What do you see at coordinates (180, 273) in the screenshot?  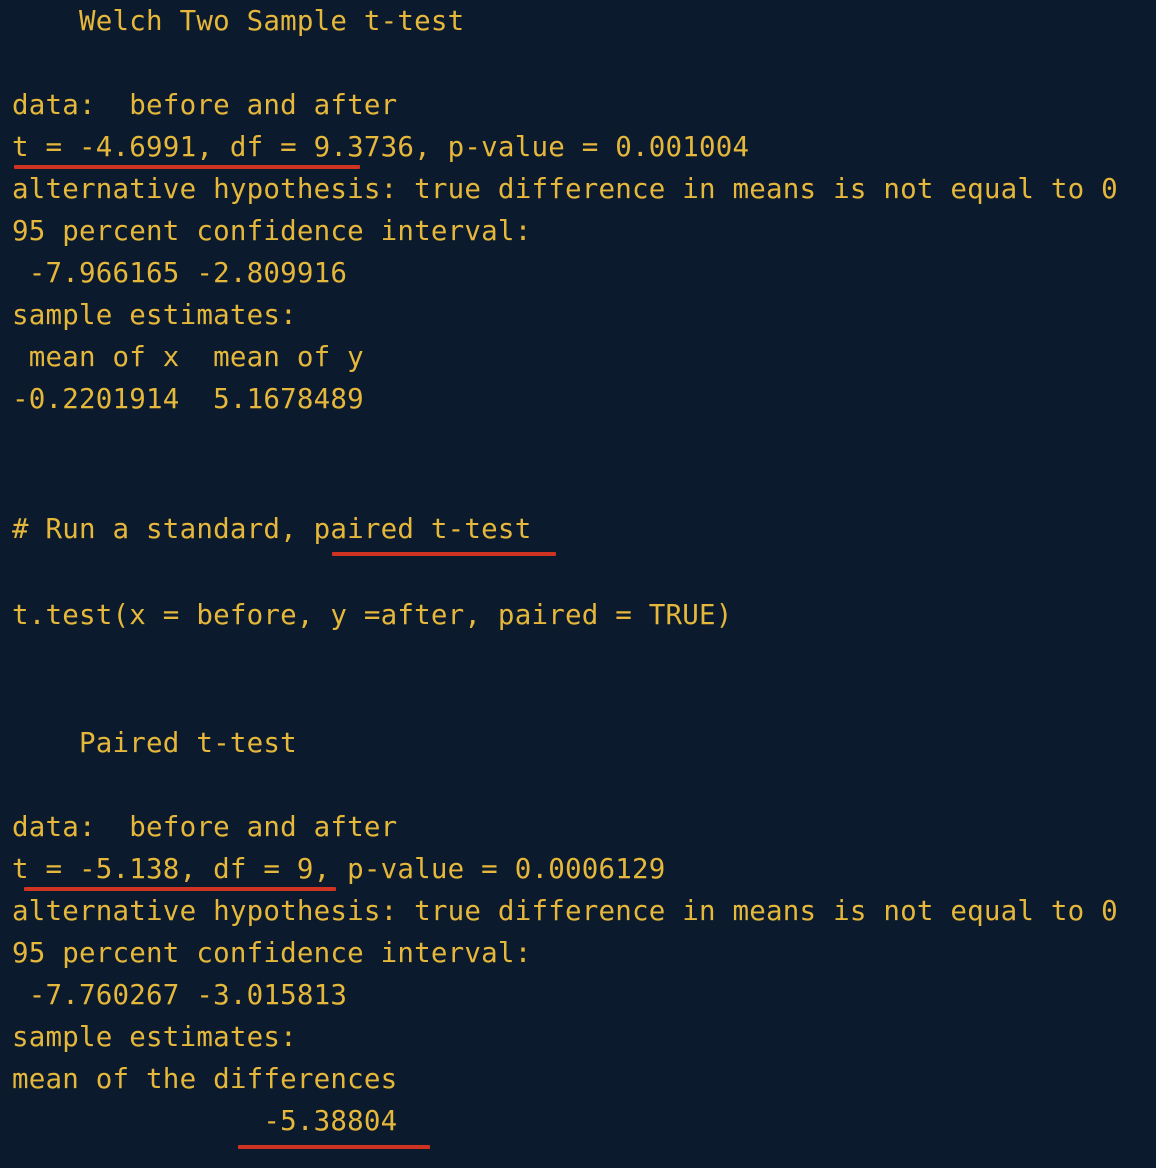 I see `welch-ci-values: -7.966165 -2.809916` at bounding box center [180, 273].